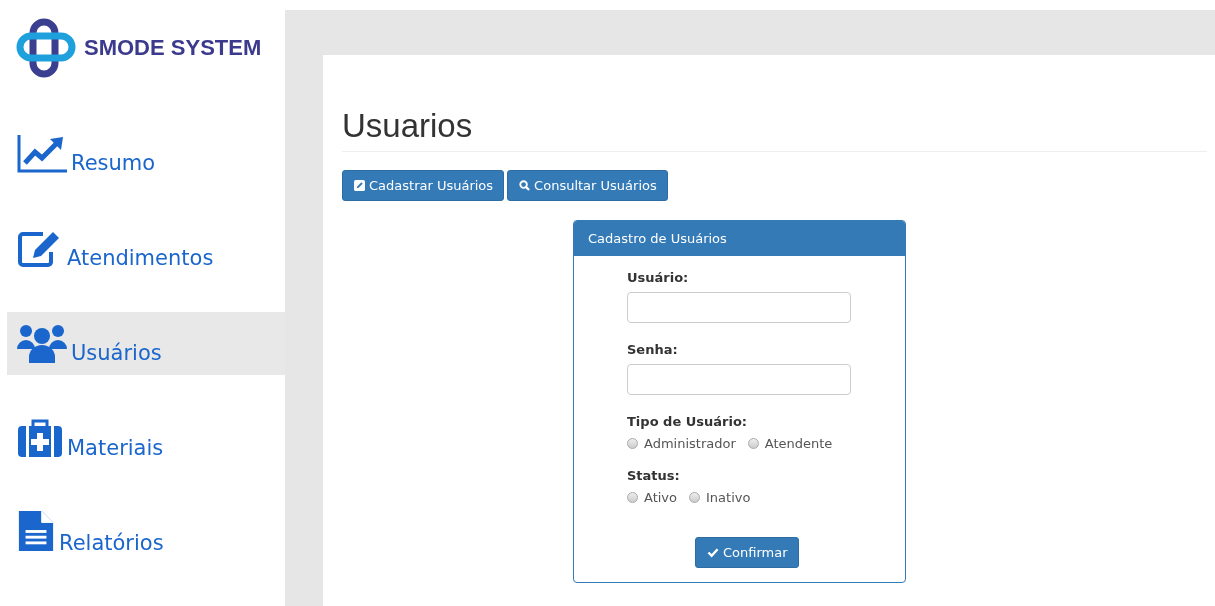 The height and width of the screenshot is (606, 1215). What do you see at coordinates (146, 438) in the screenshot?
I see `sidebar-item: Materiais` at bounding box center [146, 438].